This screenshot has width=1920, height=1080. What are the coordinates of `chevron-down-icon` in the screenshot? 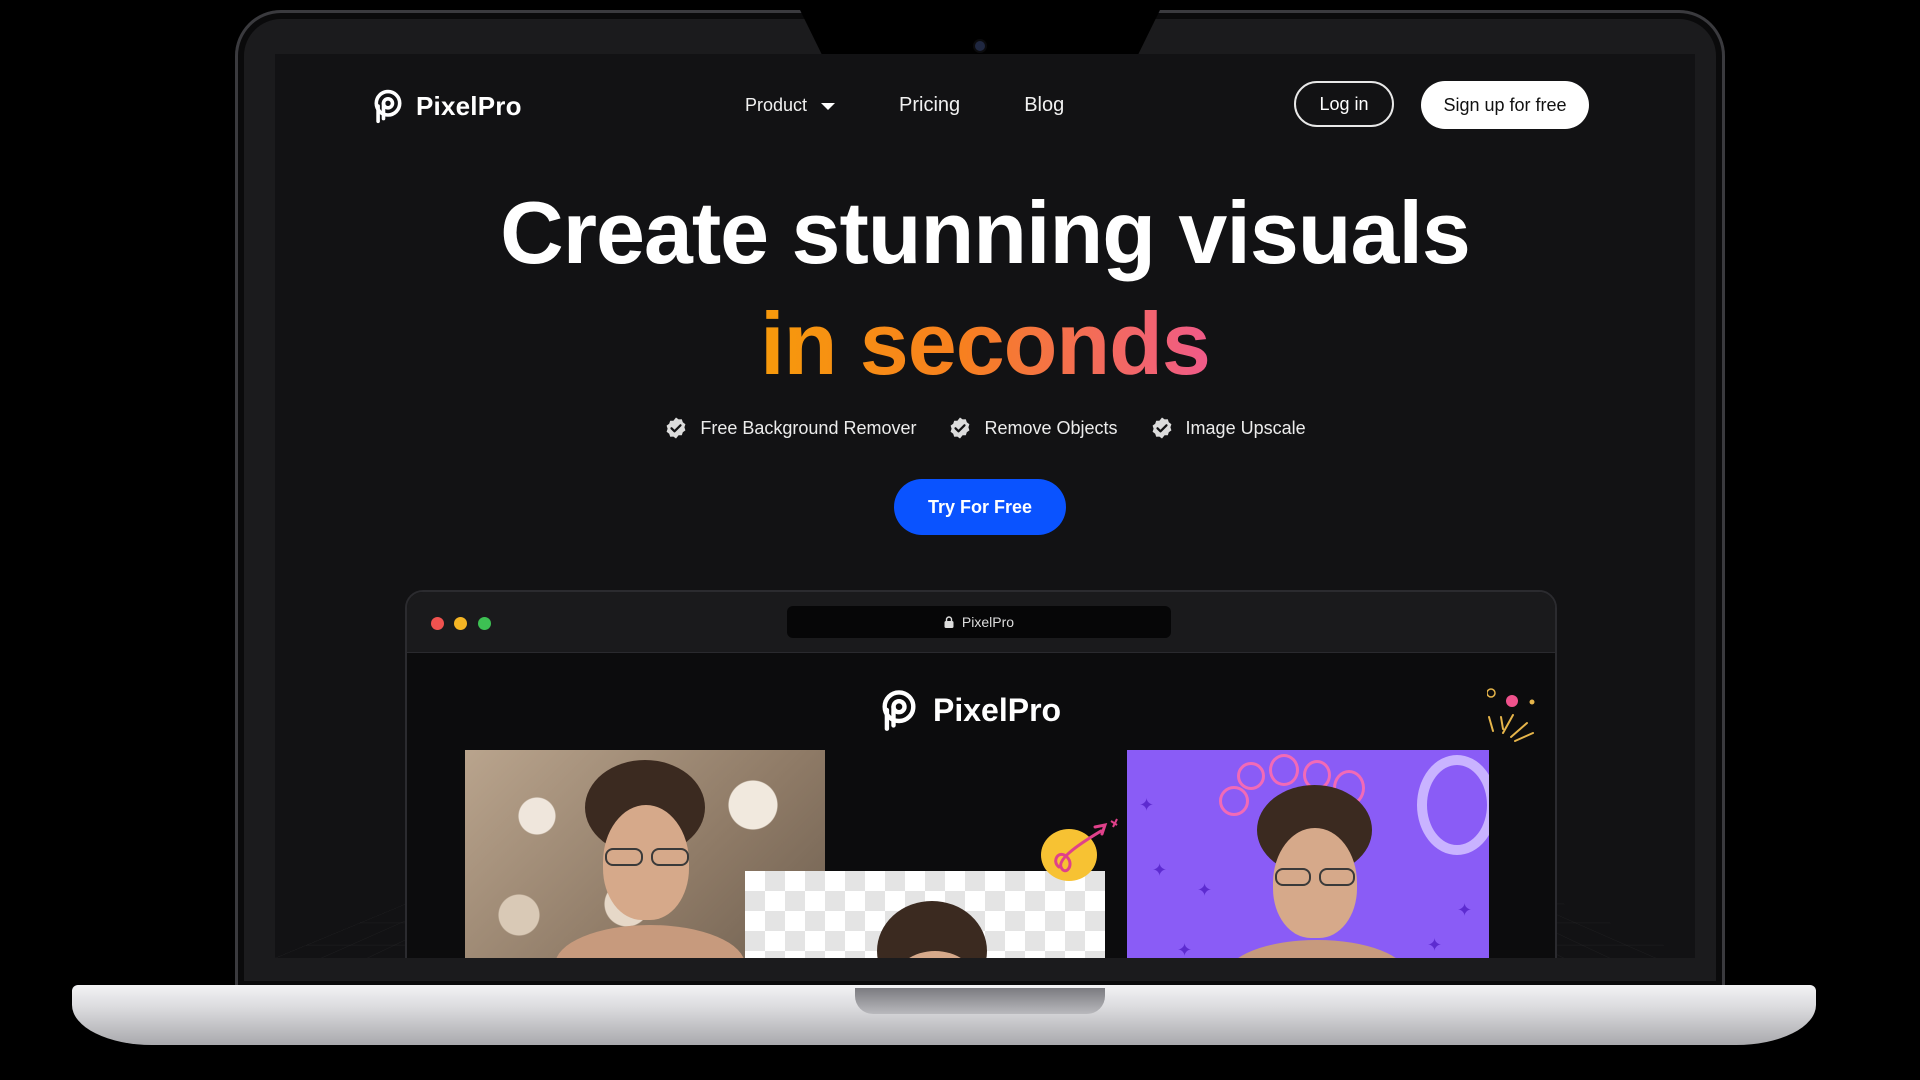 It's located at (828, 106).